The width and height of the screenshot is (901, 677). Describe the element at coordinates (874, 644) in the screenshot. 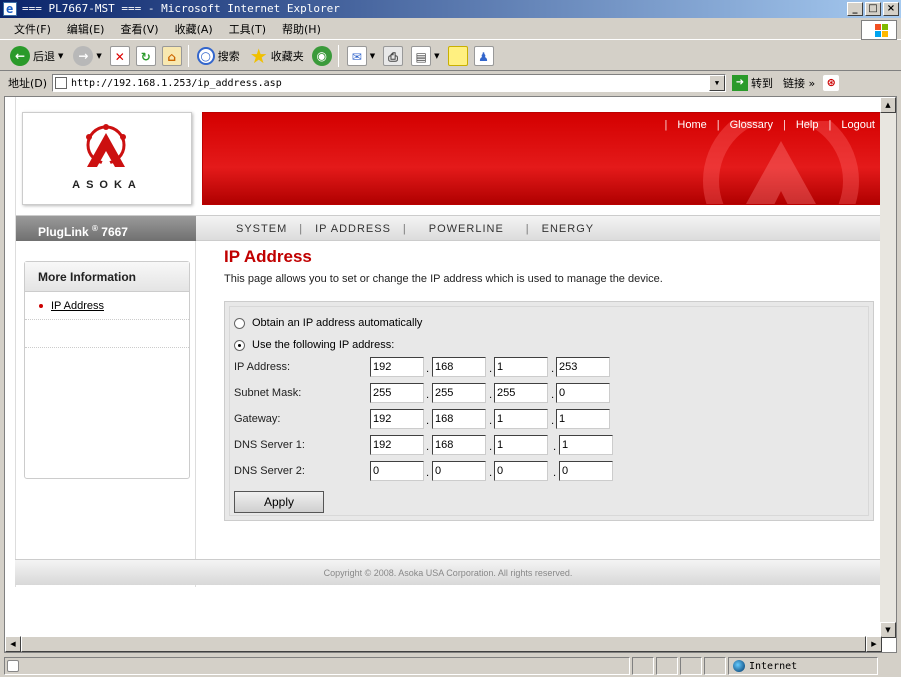

I see `scroll-right-icon: ▶` at that location.